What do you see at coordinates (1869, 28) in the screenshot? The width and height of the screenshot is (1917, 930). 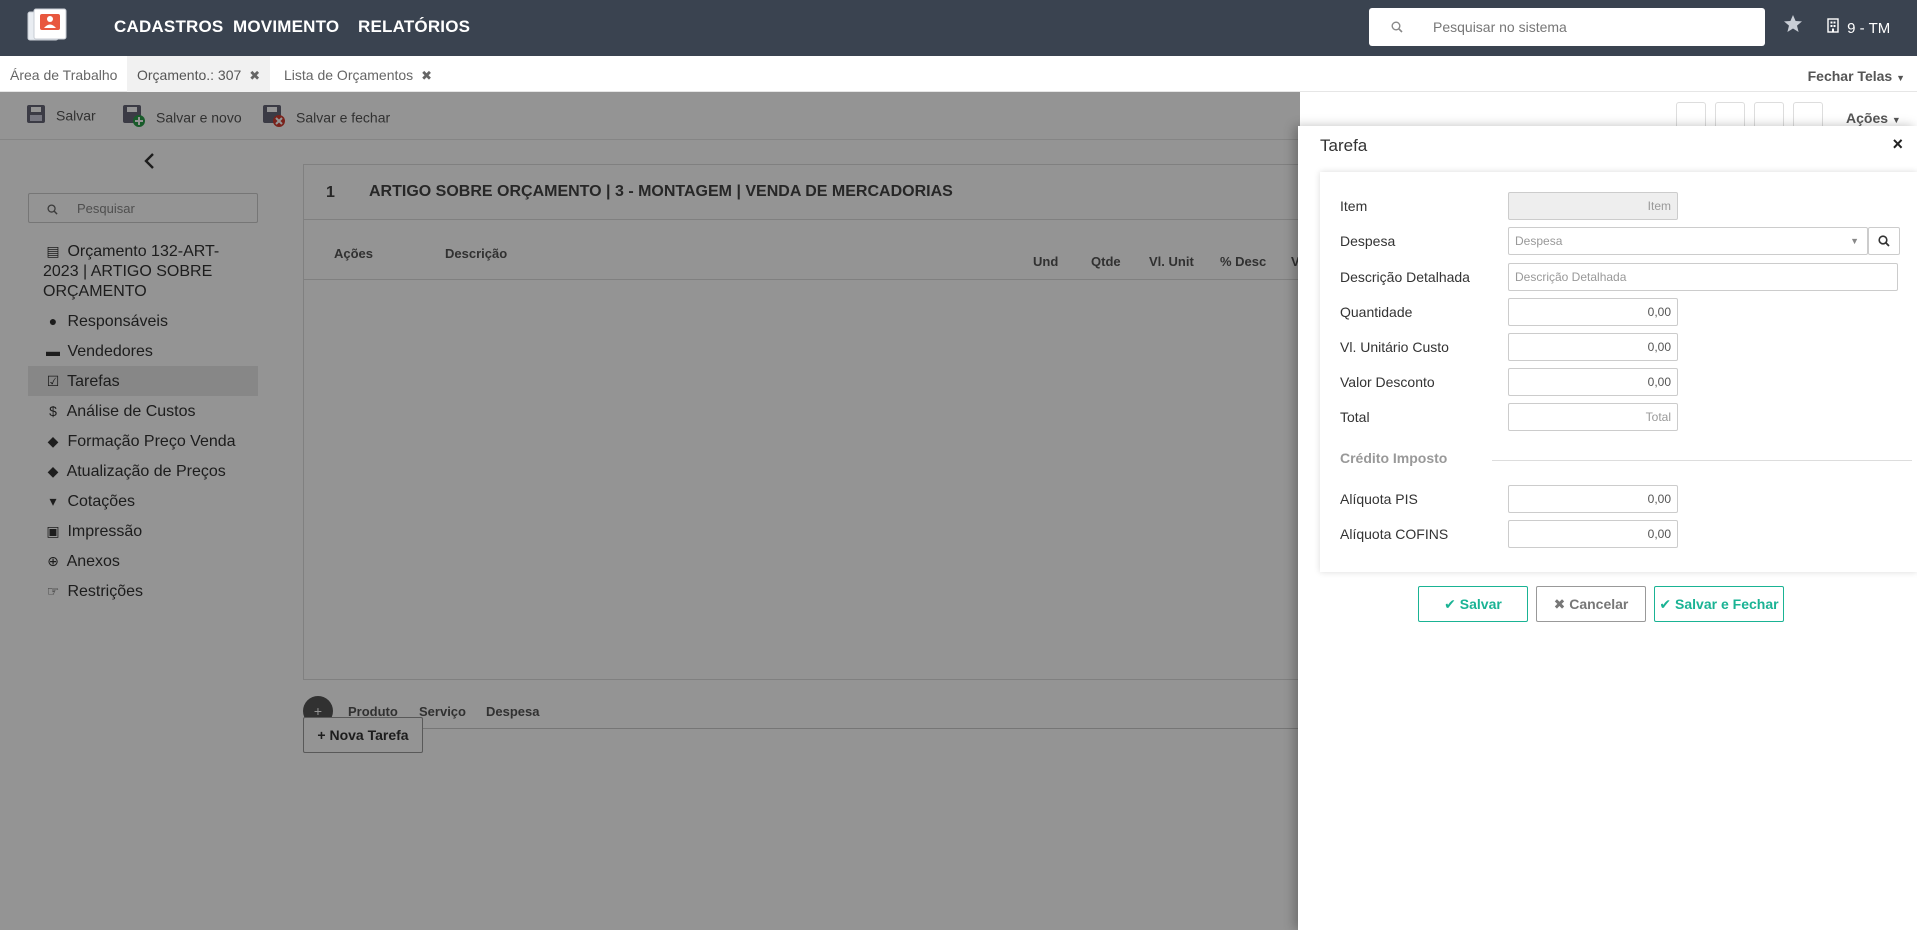 I see `company-label: 9 - TM` at bounding box center [1869, 28].